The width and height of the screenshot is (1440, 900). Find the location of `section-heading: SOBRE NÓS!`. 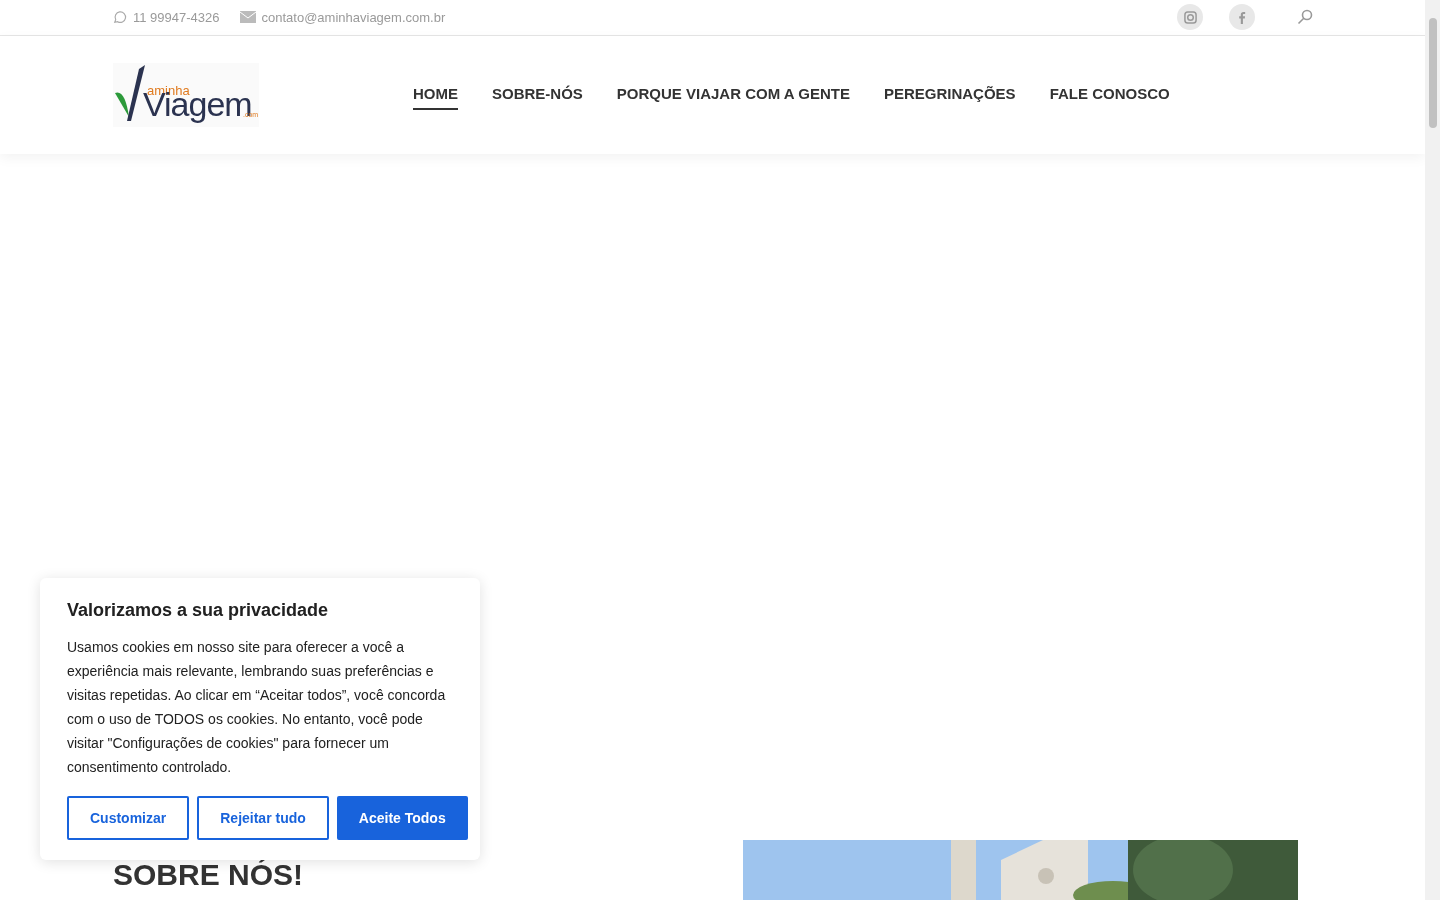

section-heading: SOBRE NÓS! is located at coordinates (209, 875).